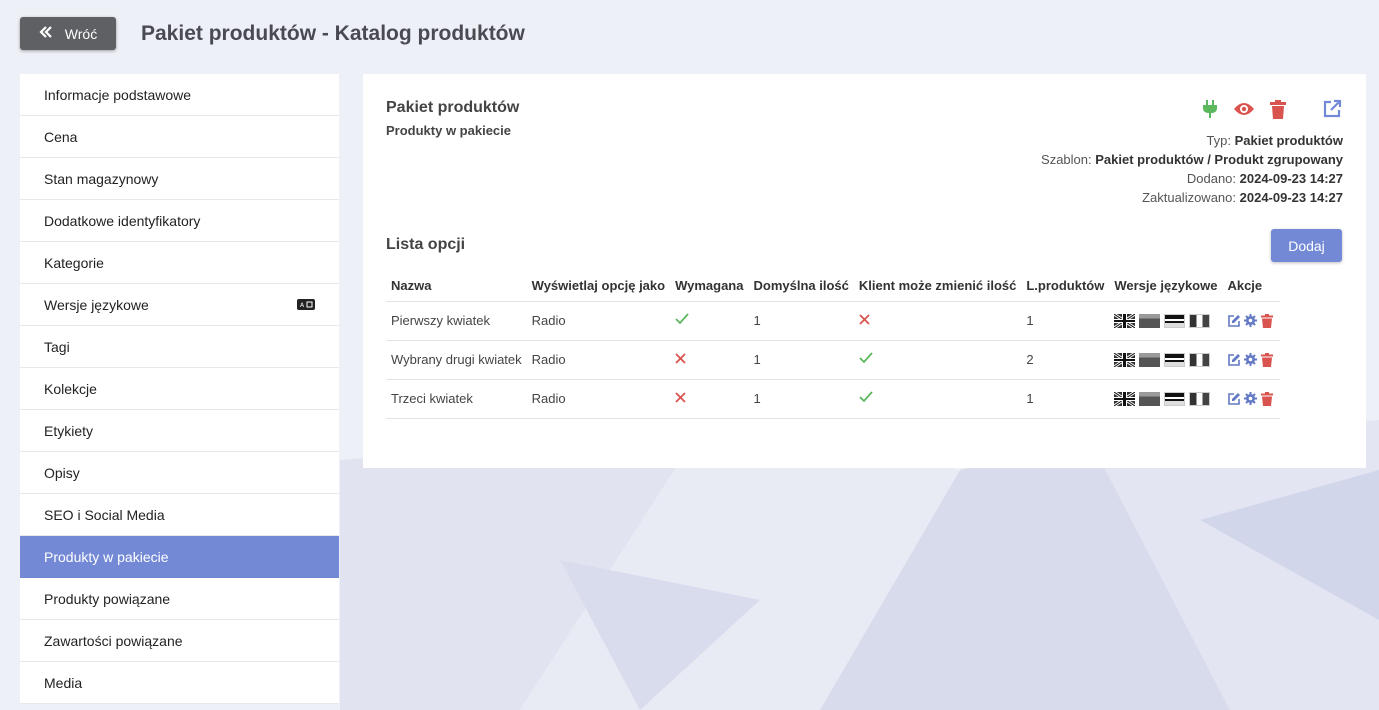 The height and width of the screenshot is (710, 1379). What do you see at coordinates (179, 305) in the screenshot?
I see `sidebar-item-wersje: Wersje językowe A` at bounding box center [179, 305].